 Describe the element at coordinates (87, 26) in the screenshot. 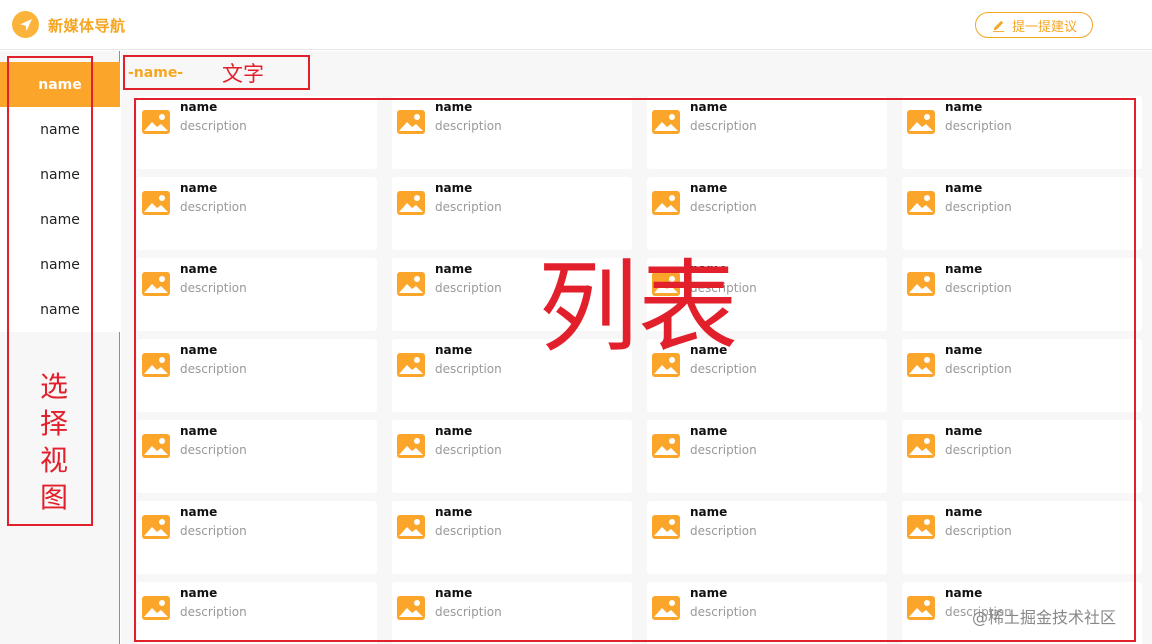

I see `app-title: 新媒体导航` at that location.